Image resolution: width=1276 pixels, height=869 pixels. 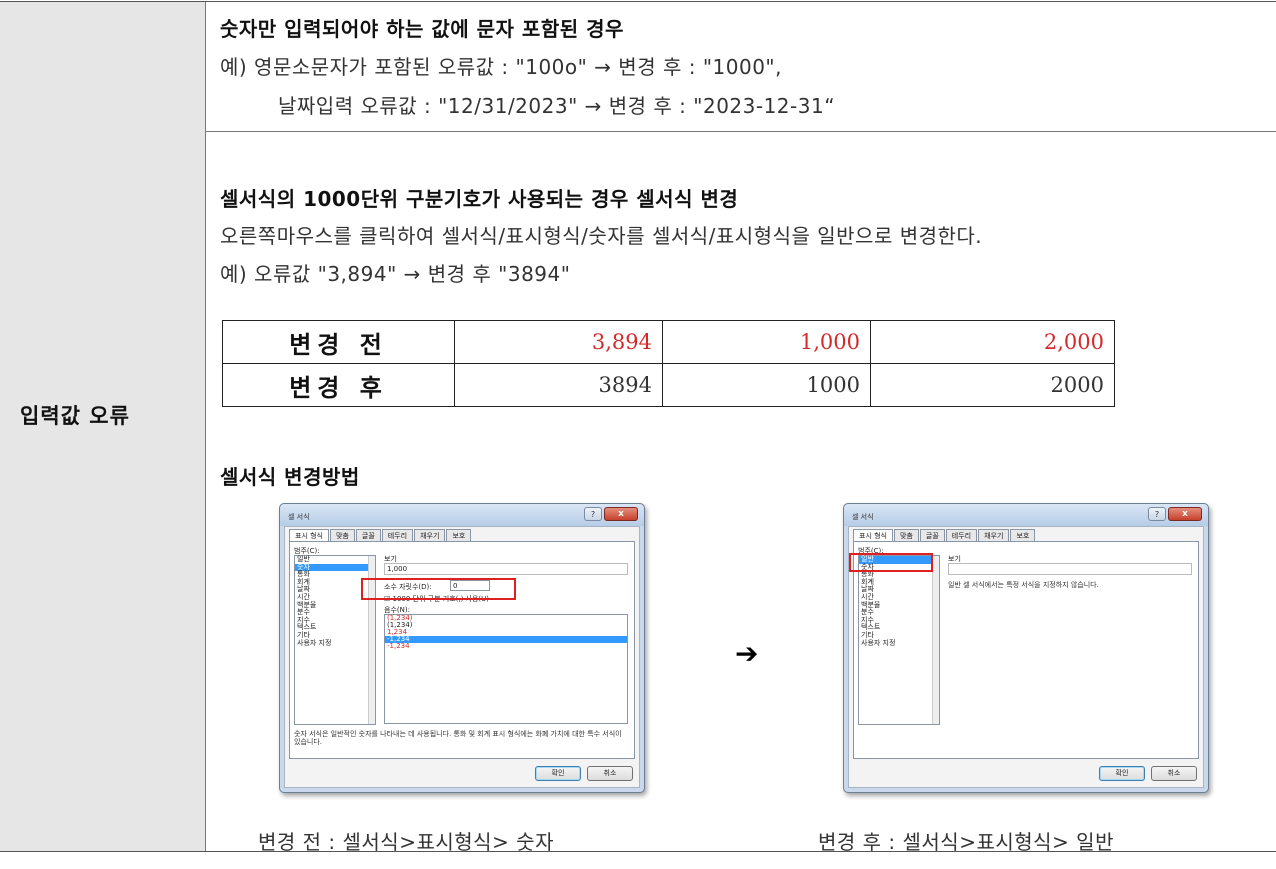 I want to click on method-heading: 셀서식 변경방법, so click(x=290, y=477).